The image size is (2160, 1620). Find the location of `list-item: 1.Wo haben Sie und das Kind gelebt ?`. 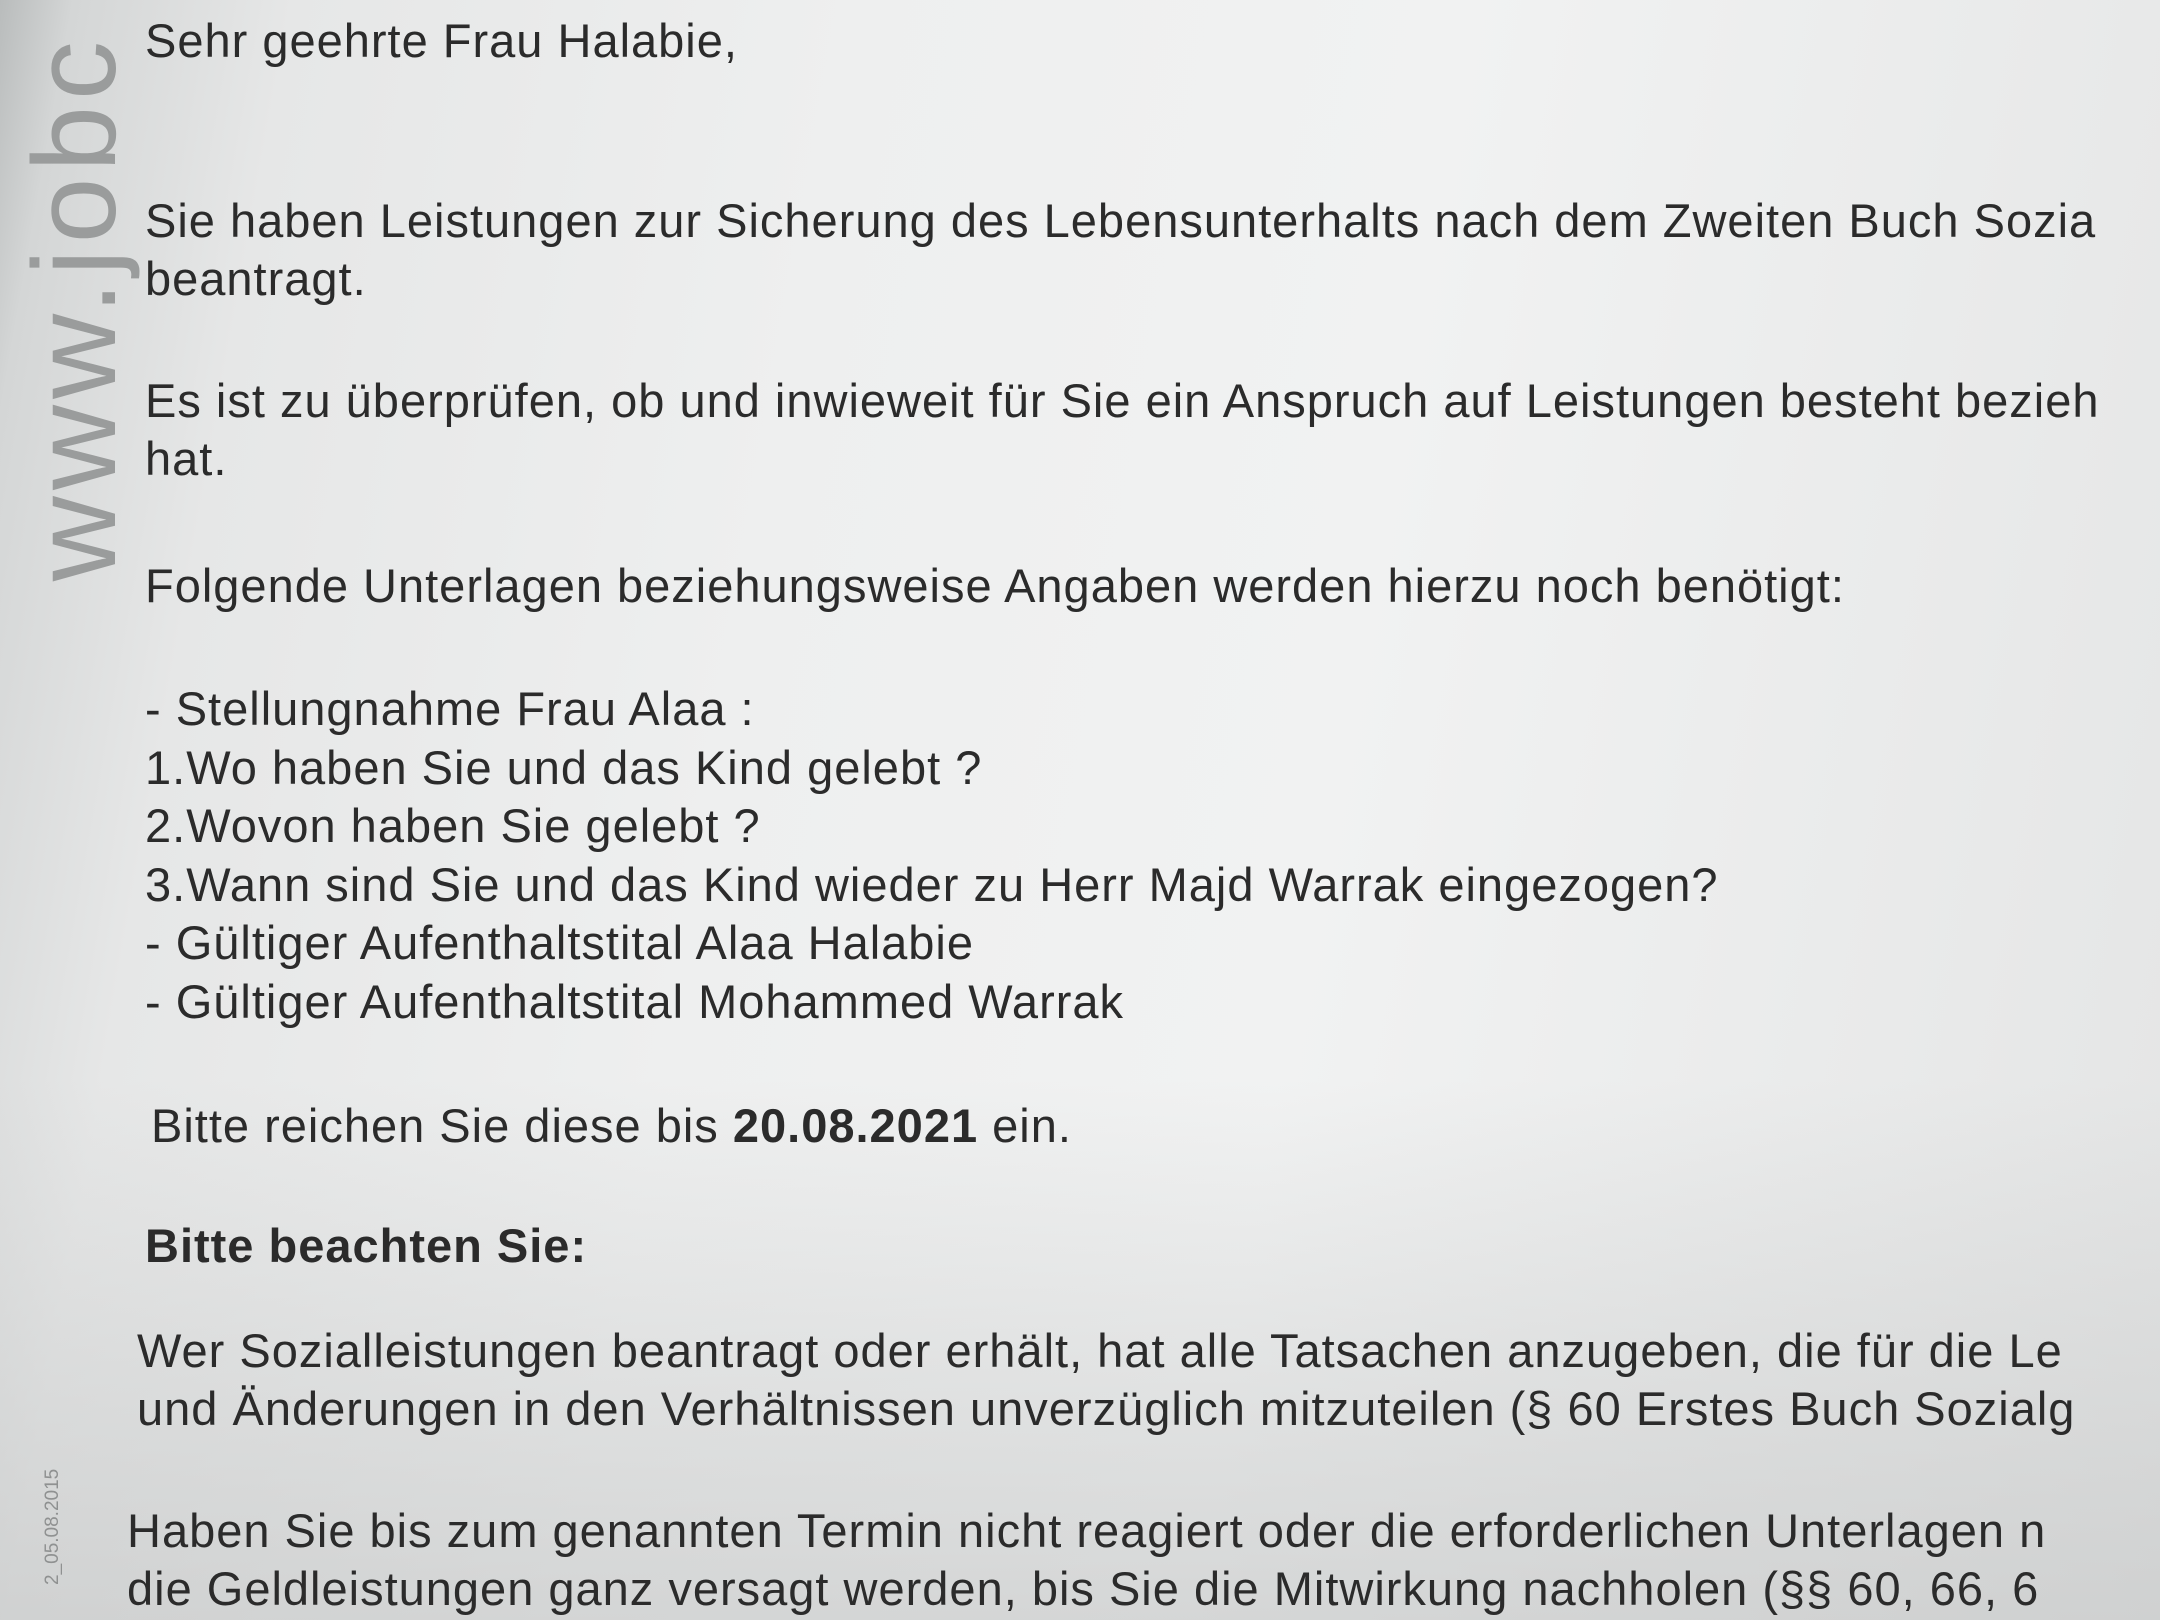

list-item: 1.Wo haben Sie und das Kind gelebt ? is located at coordinates (564, 767).